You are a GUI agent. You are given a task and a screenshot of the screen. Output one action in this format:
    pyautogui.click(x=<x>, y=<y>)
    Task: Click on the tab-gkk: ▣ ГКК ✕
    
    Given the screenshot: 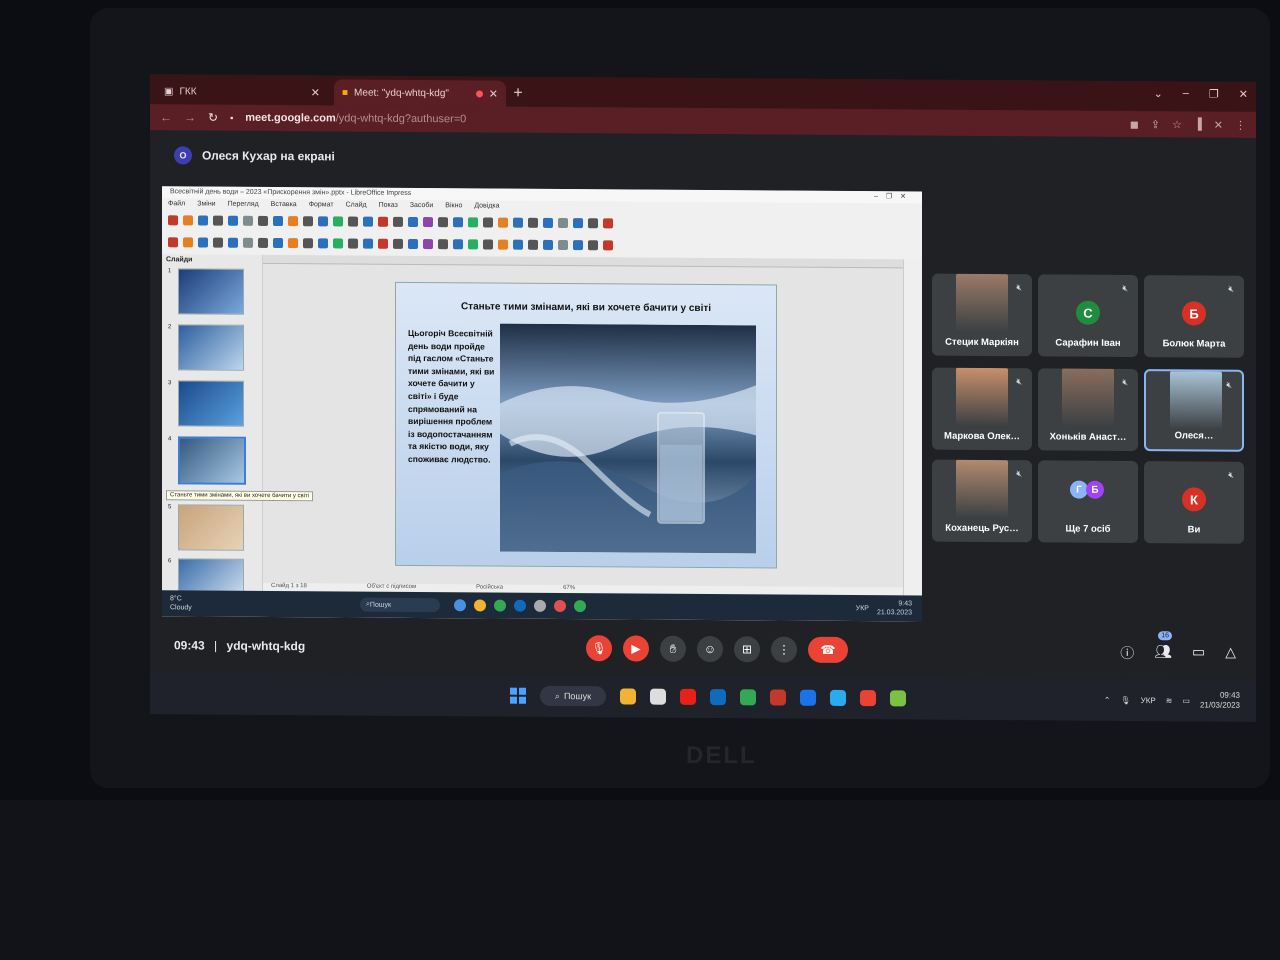 What is the action you would take?
    pyautogui.click(x=242, y=91)
    